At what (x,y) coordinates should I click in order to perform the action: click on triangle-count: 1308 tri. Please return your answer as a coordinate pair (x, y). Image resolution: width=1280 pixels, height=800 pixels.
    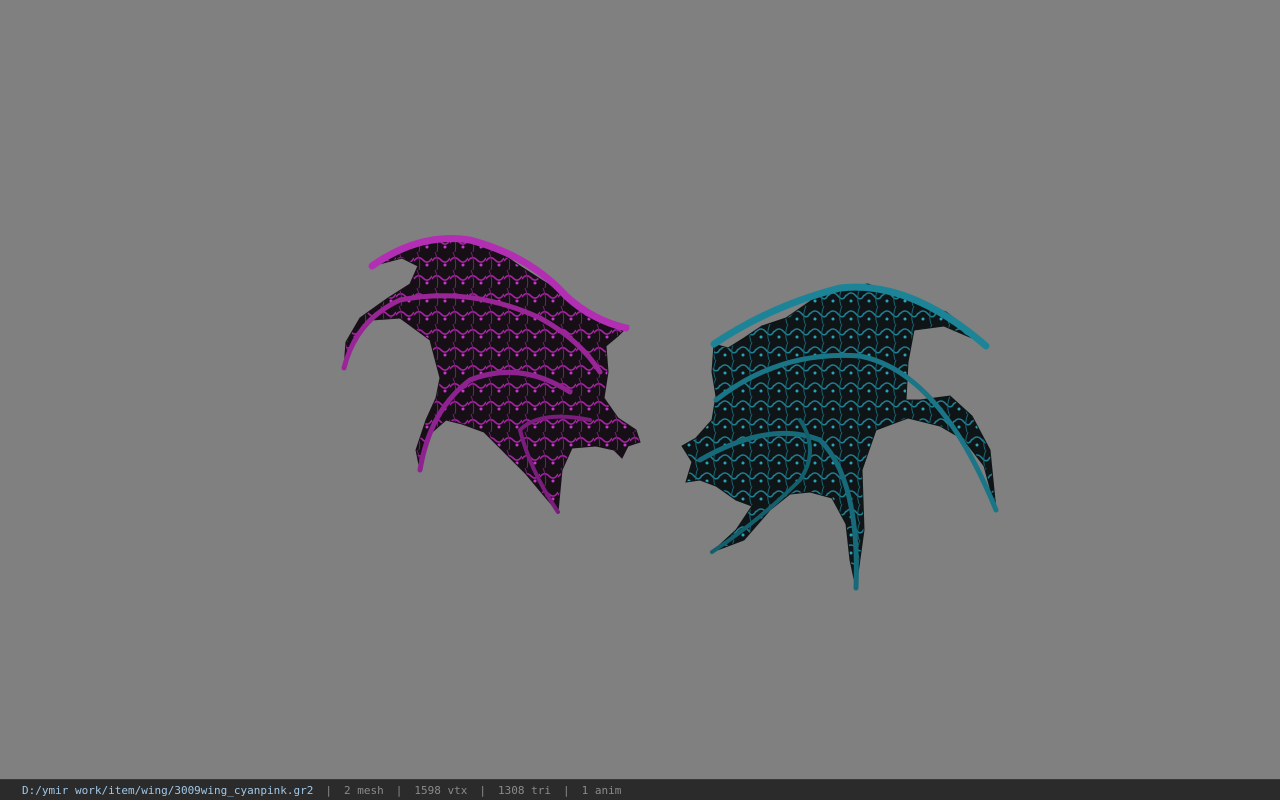
    Looking at the image, I should click on (524, 790).